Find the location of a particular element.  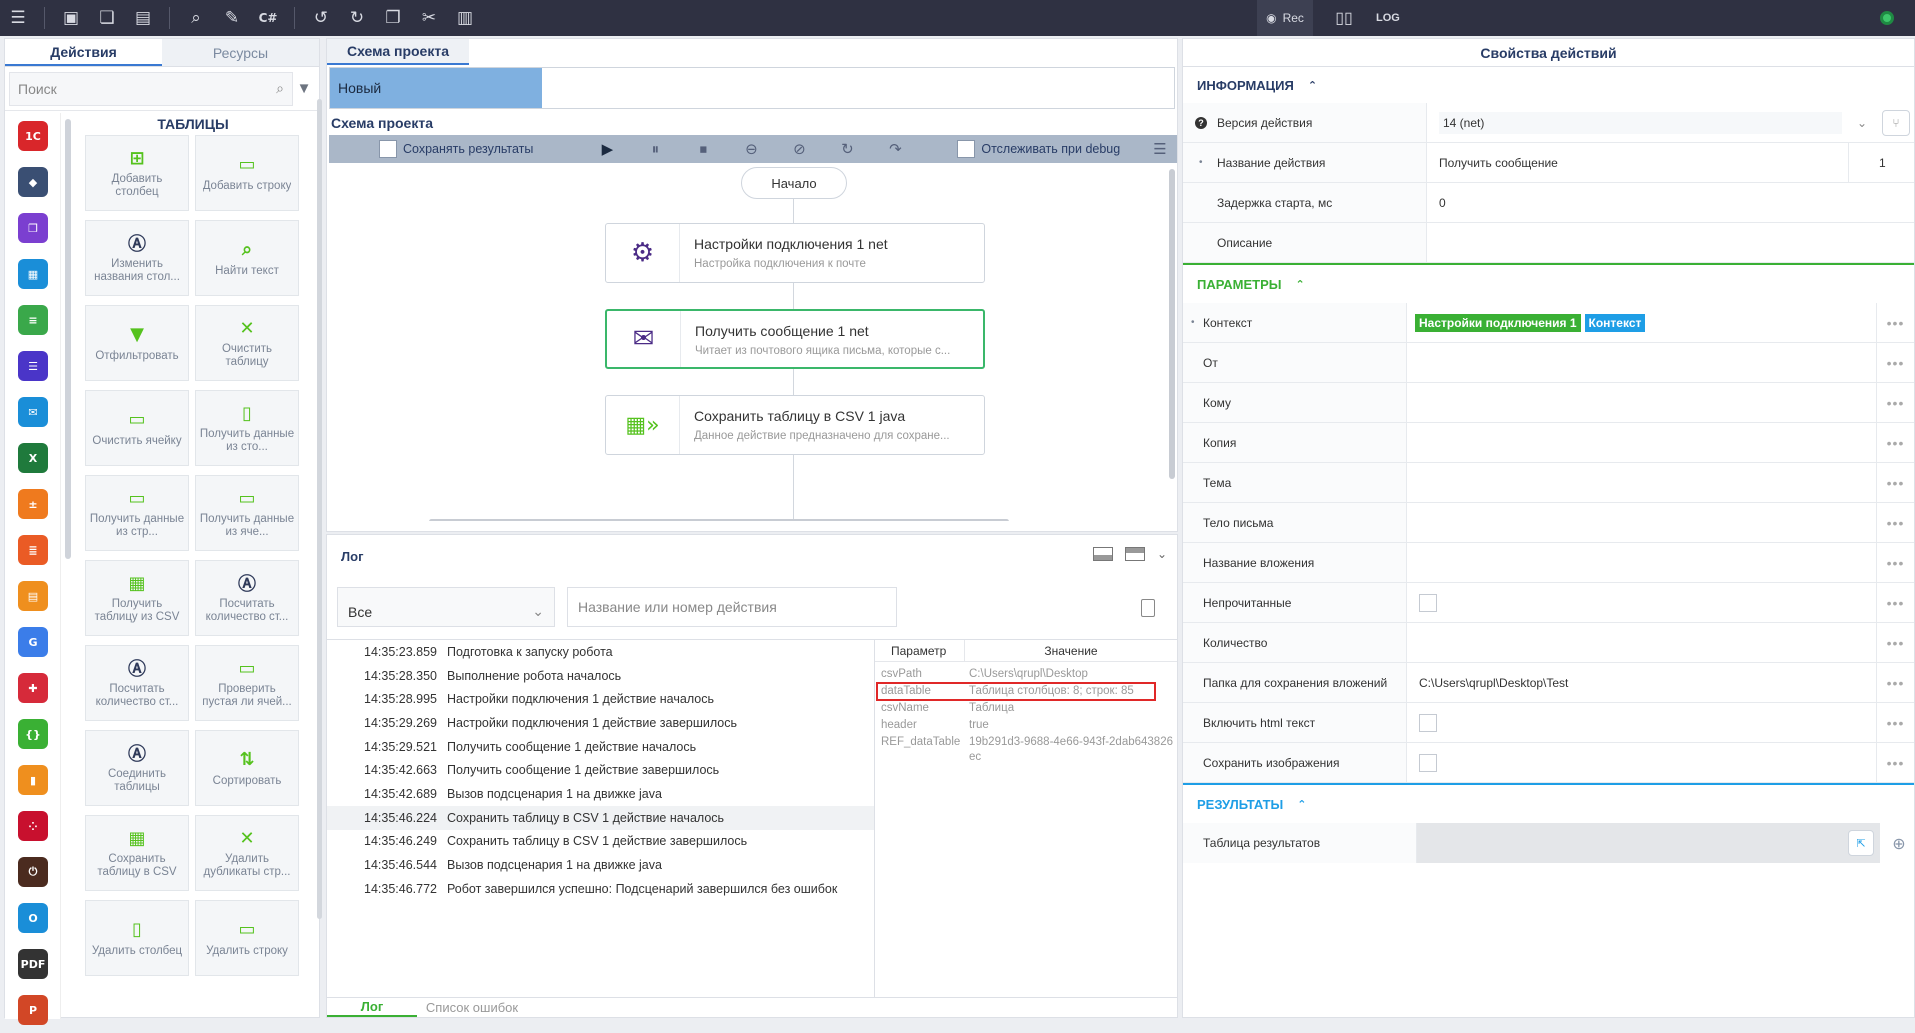

office-icon: ▮ is located at coordinates (33, 780).